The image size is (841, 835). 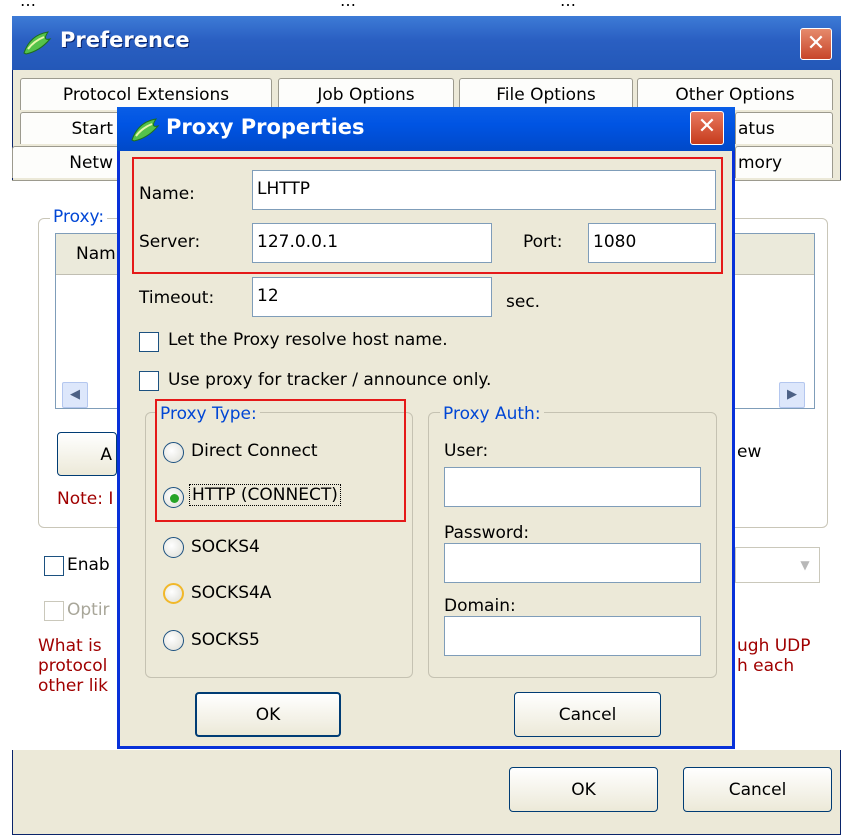 What do you see at coordinates (777, 565) in the screenshot?
I see `option-dropdown: ▼` at bounding box center [777, 565].